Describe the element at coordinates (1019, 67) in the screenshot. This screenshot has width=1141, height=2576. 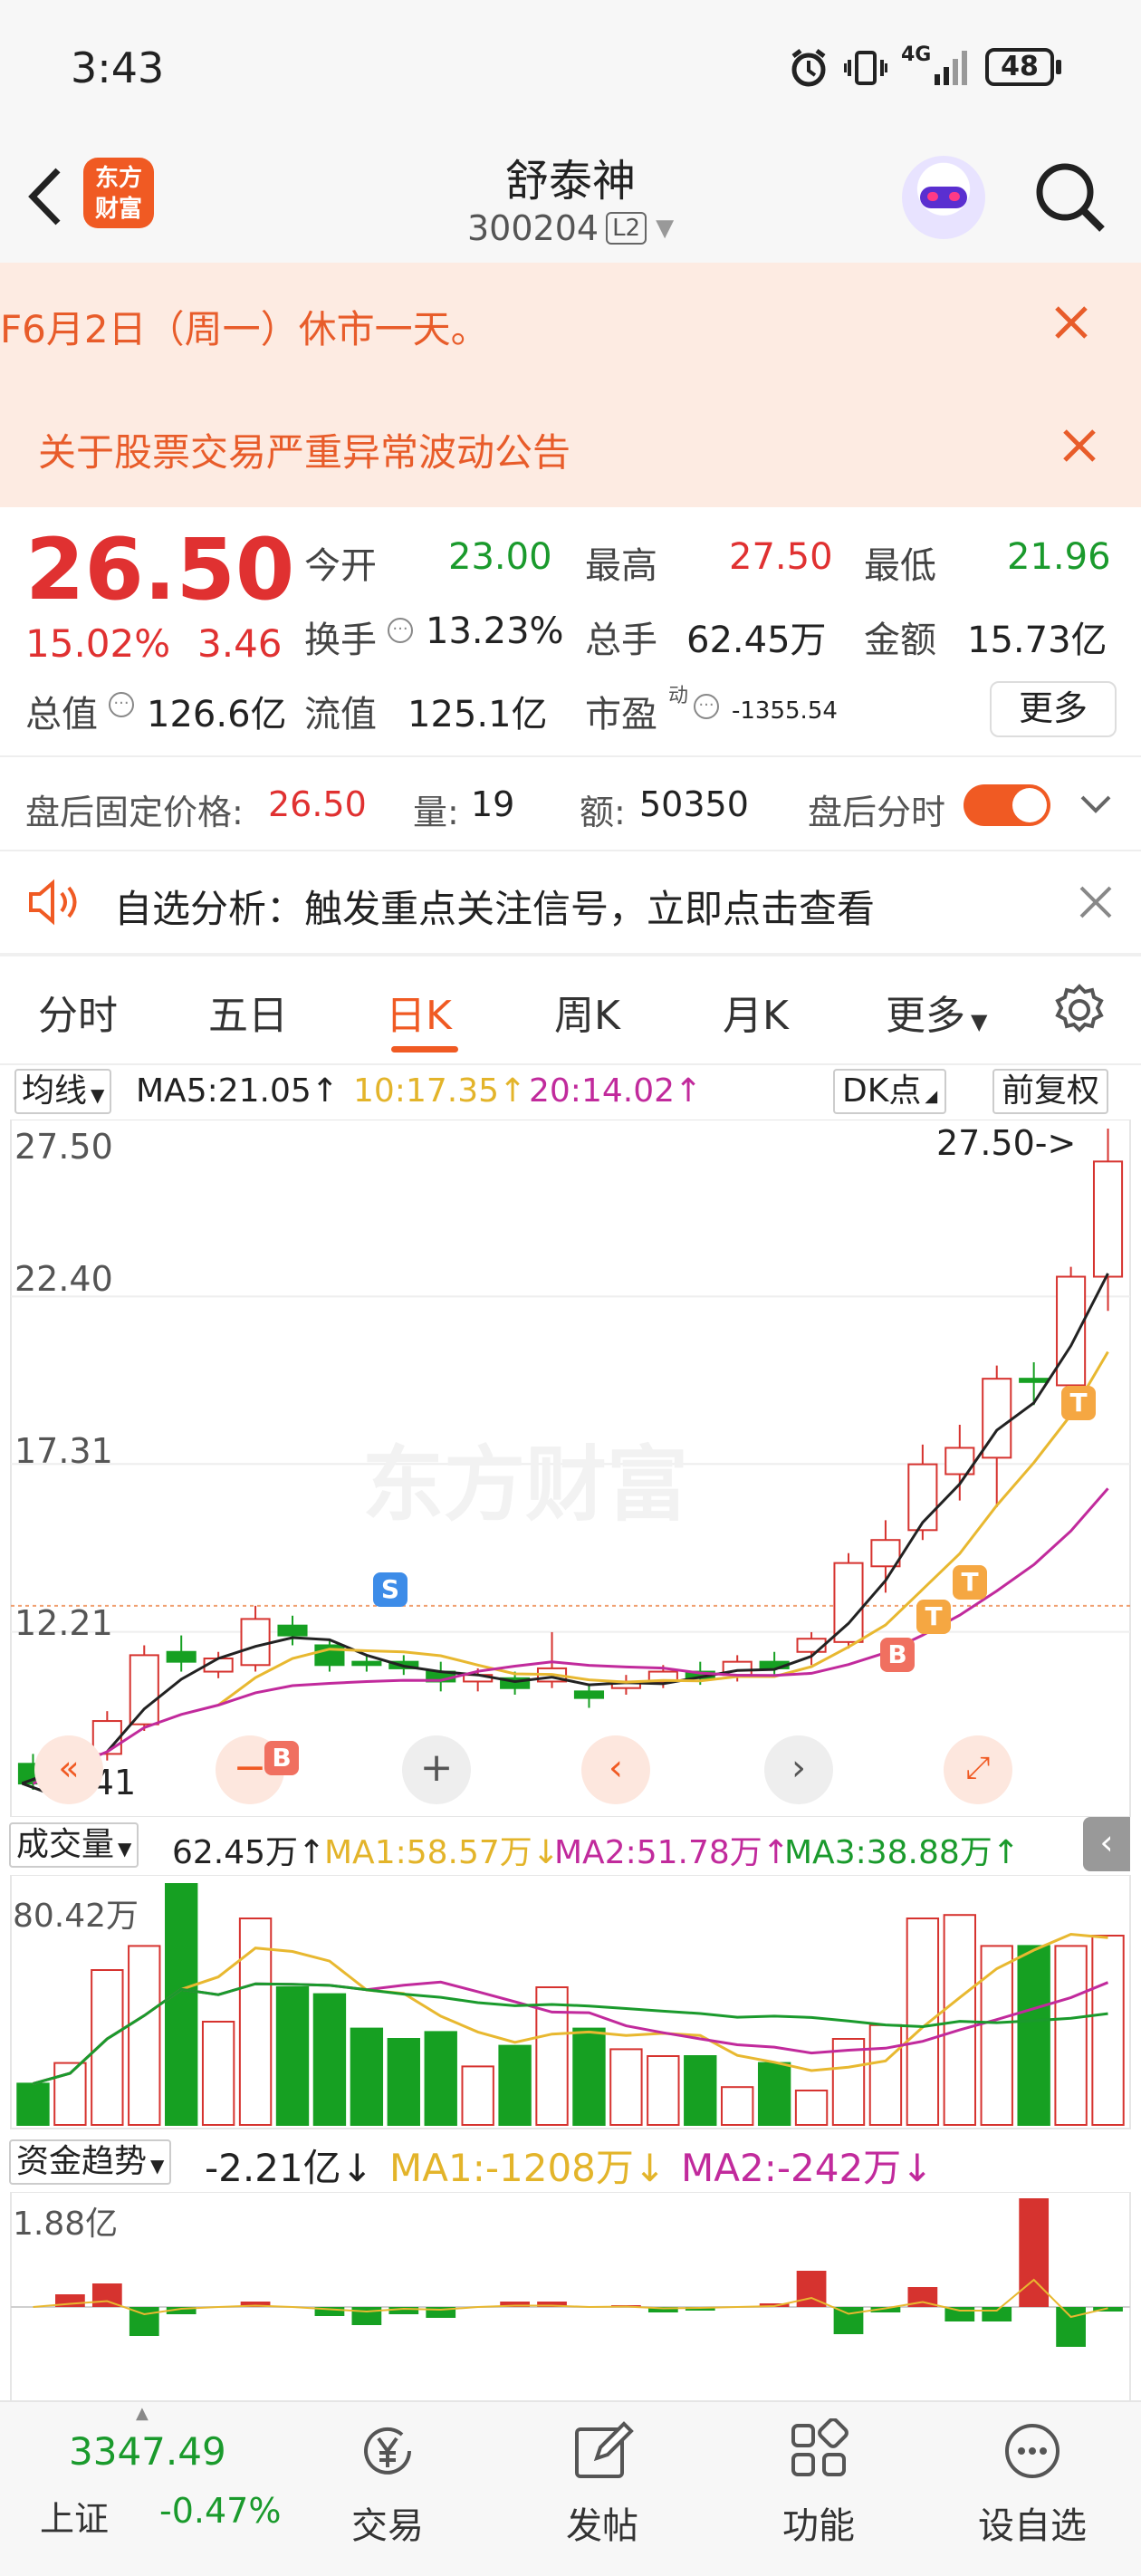
I see `battery-icon: 48` at that location.